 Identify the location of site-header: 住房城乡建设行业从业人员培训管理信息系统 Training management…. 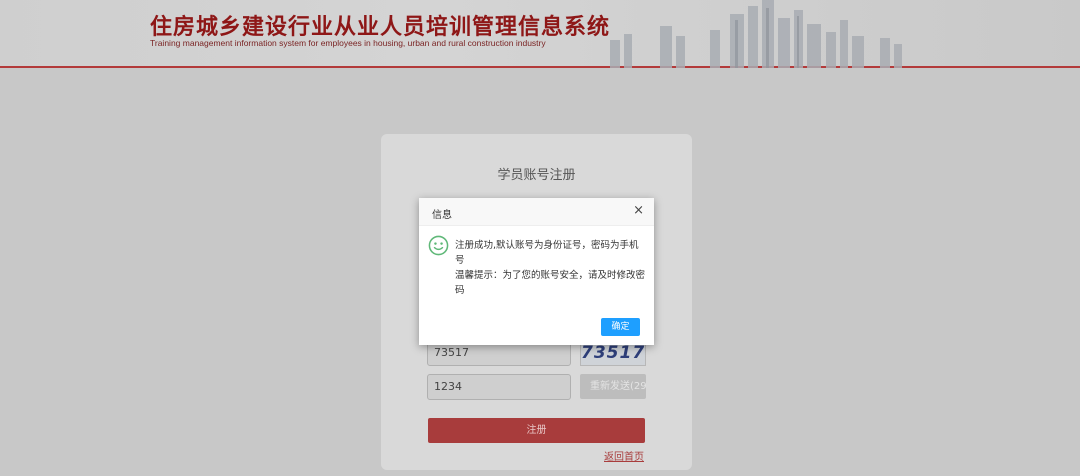
(540, 34).